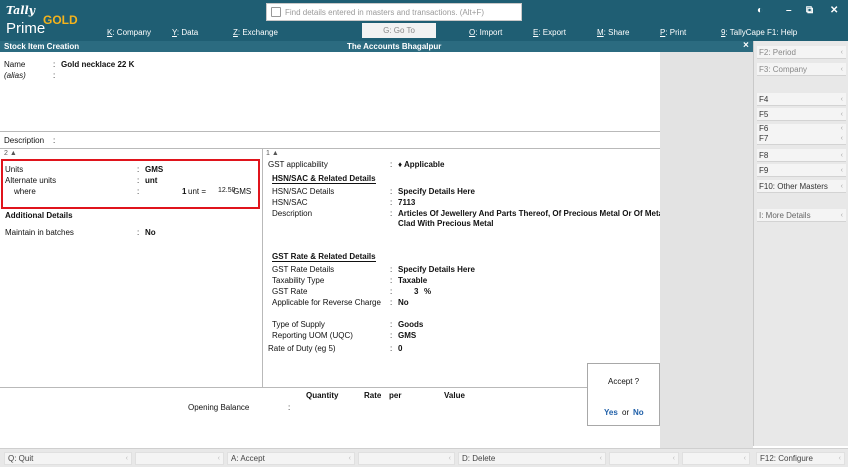  Describe the element at coordinates (801, 99) in the screenshot. I see `f4-button: F4 ‹` at that location.